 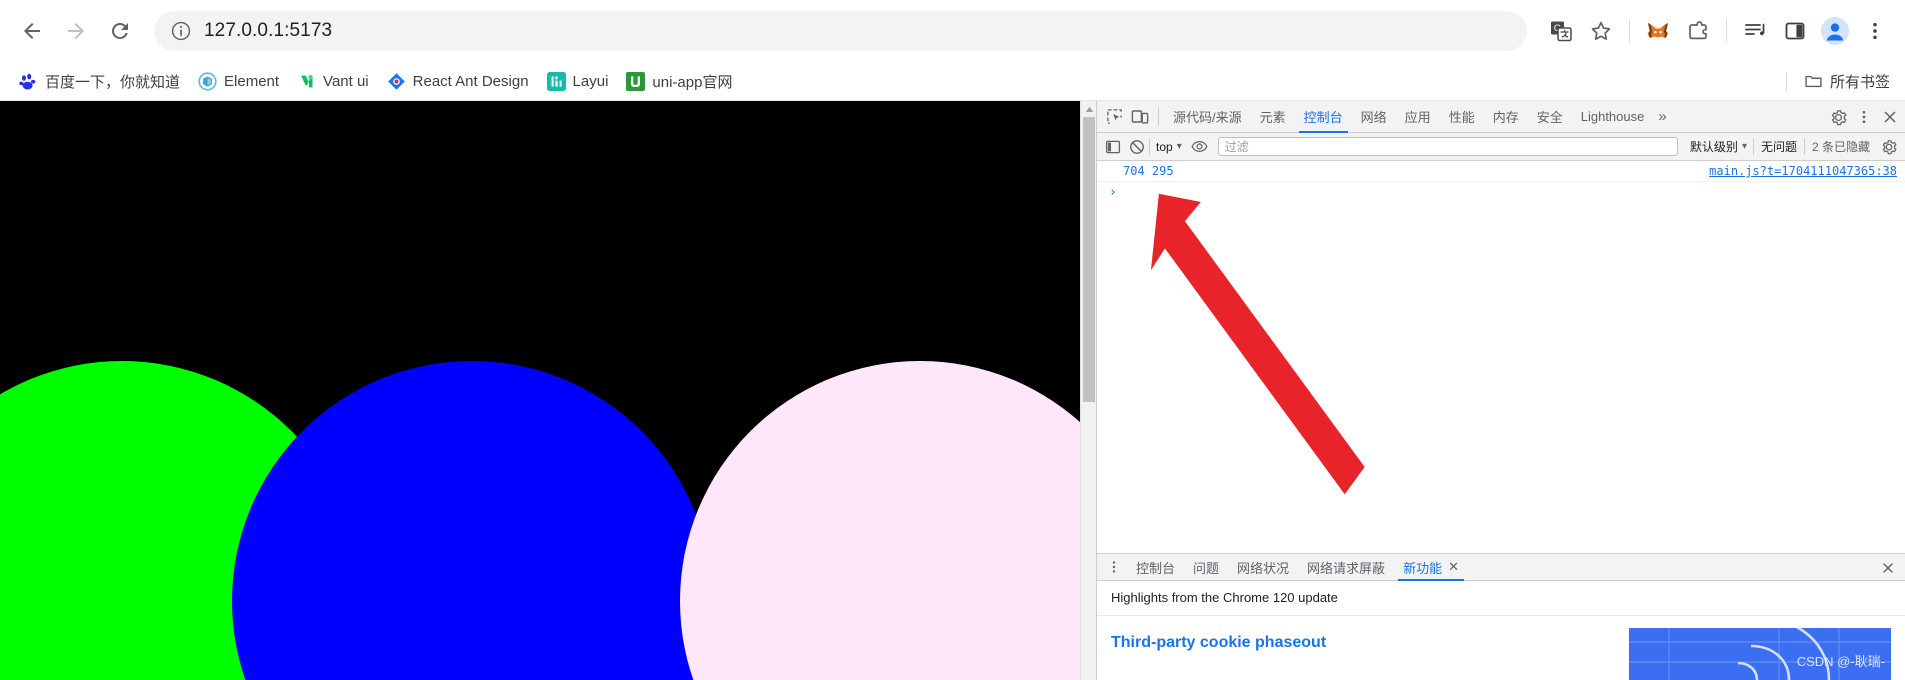 What do you see at coordinates (472, 520) in the screenshot?
I see `blue-circle` at bounding box center [472, 520].